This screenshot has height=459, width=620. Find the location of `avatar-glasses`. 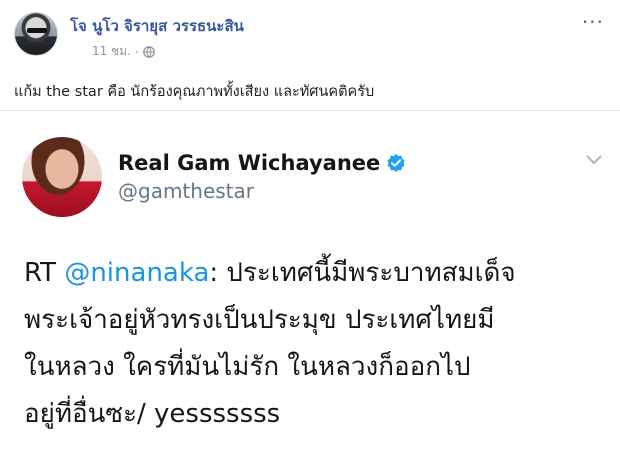

avatar-glasses is located at coordinates (37, 30).